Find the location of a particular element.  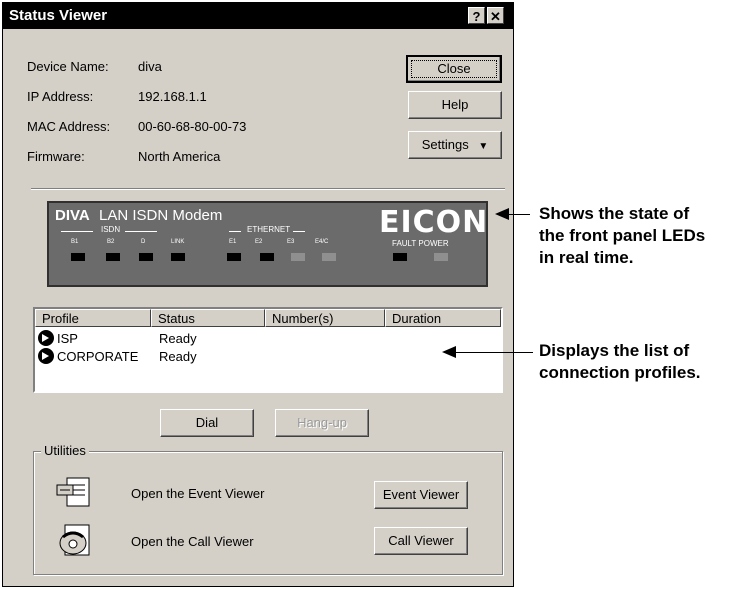

annotation-profiles-line1: Displays the list of is located at coordinates (614, 350).